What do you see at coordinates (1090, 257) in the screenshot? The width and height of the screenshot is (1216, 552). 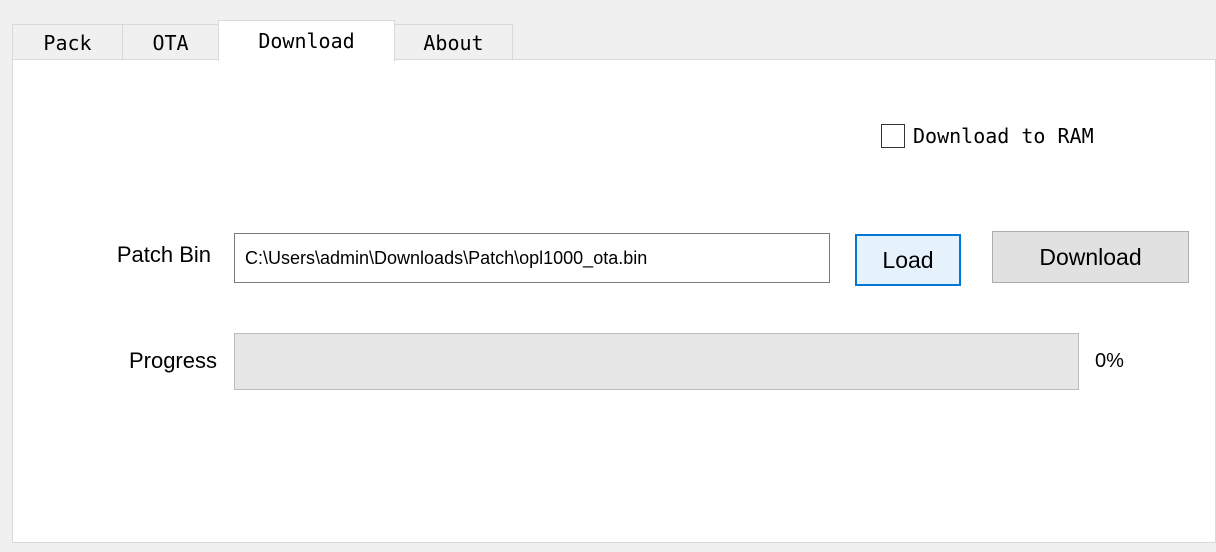 I see `download-button: Download` at bounding box center [1090, 257].